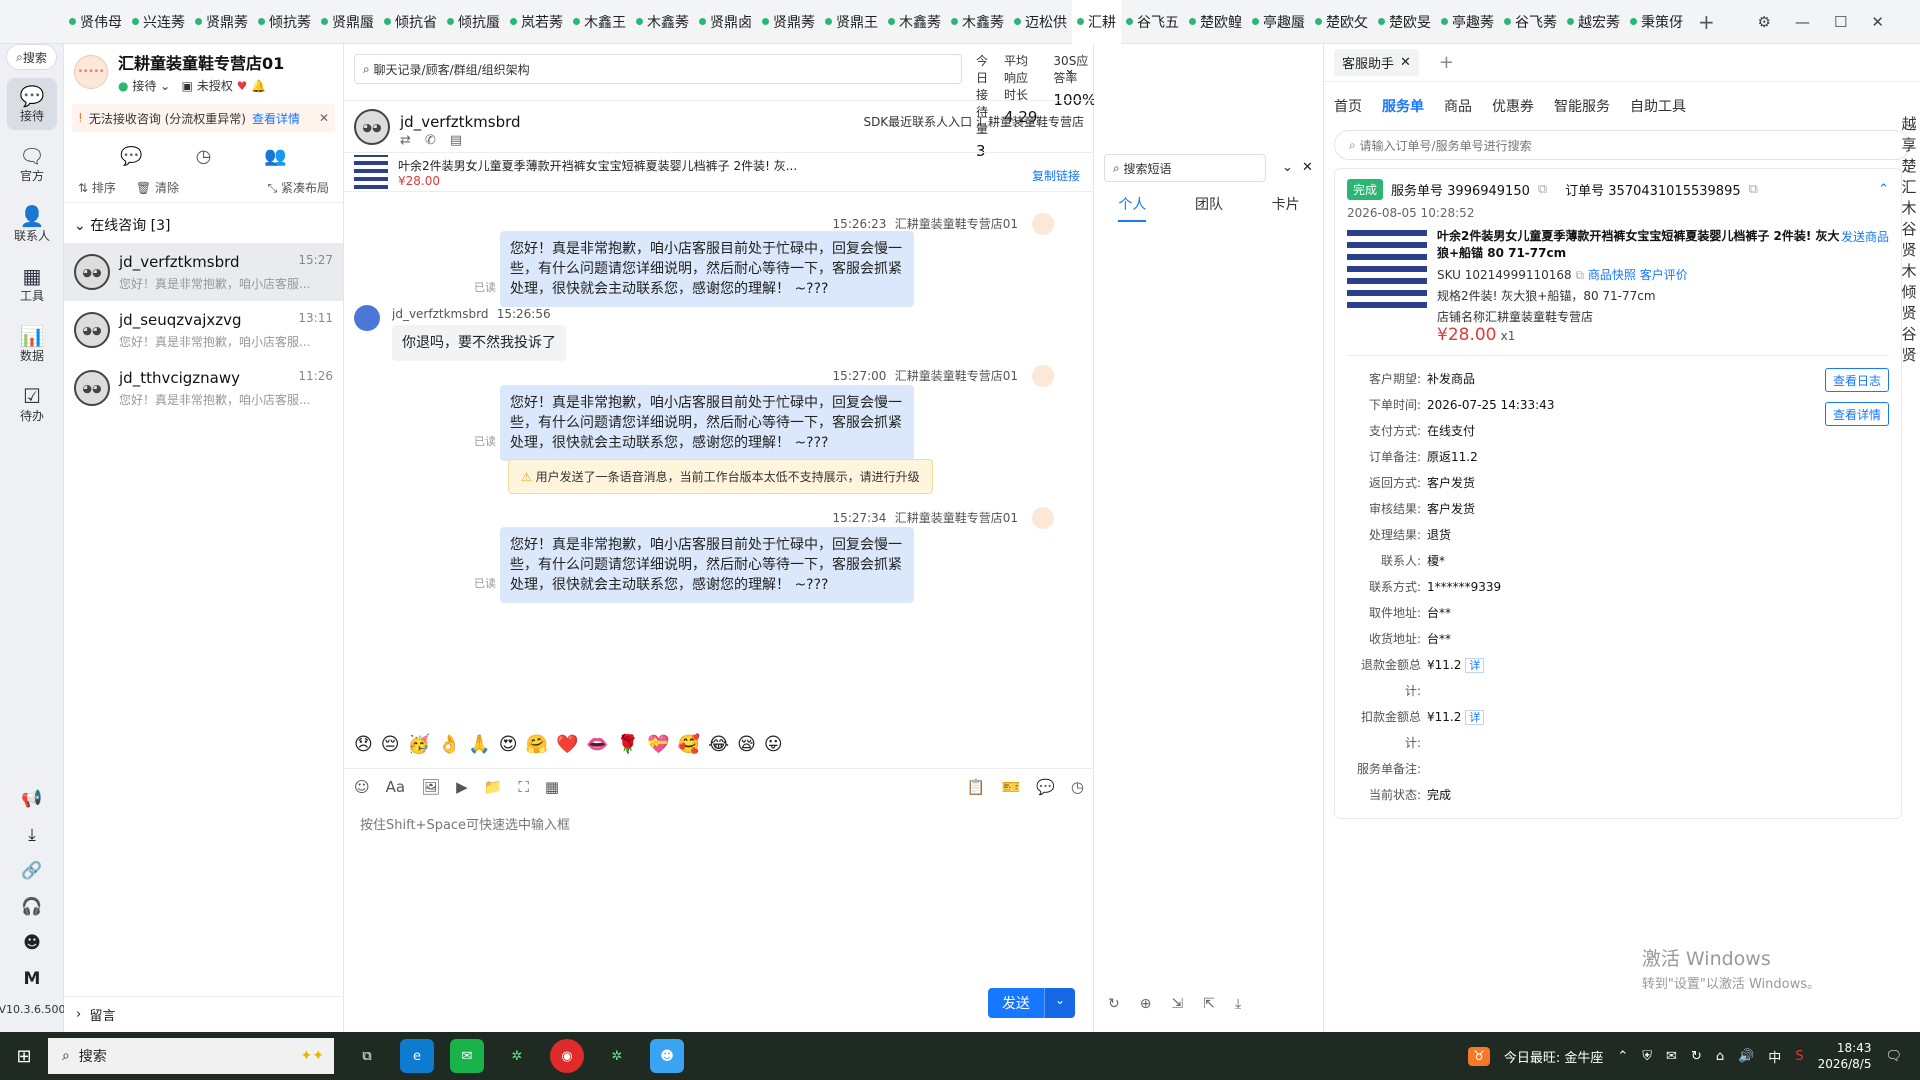  Describe the element at coordinates (1069, 69) in the screenshot. I see `chevron-down-icon: ⌄` at that location.